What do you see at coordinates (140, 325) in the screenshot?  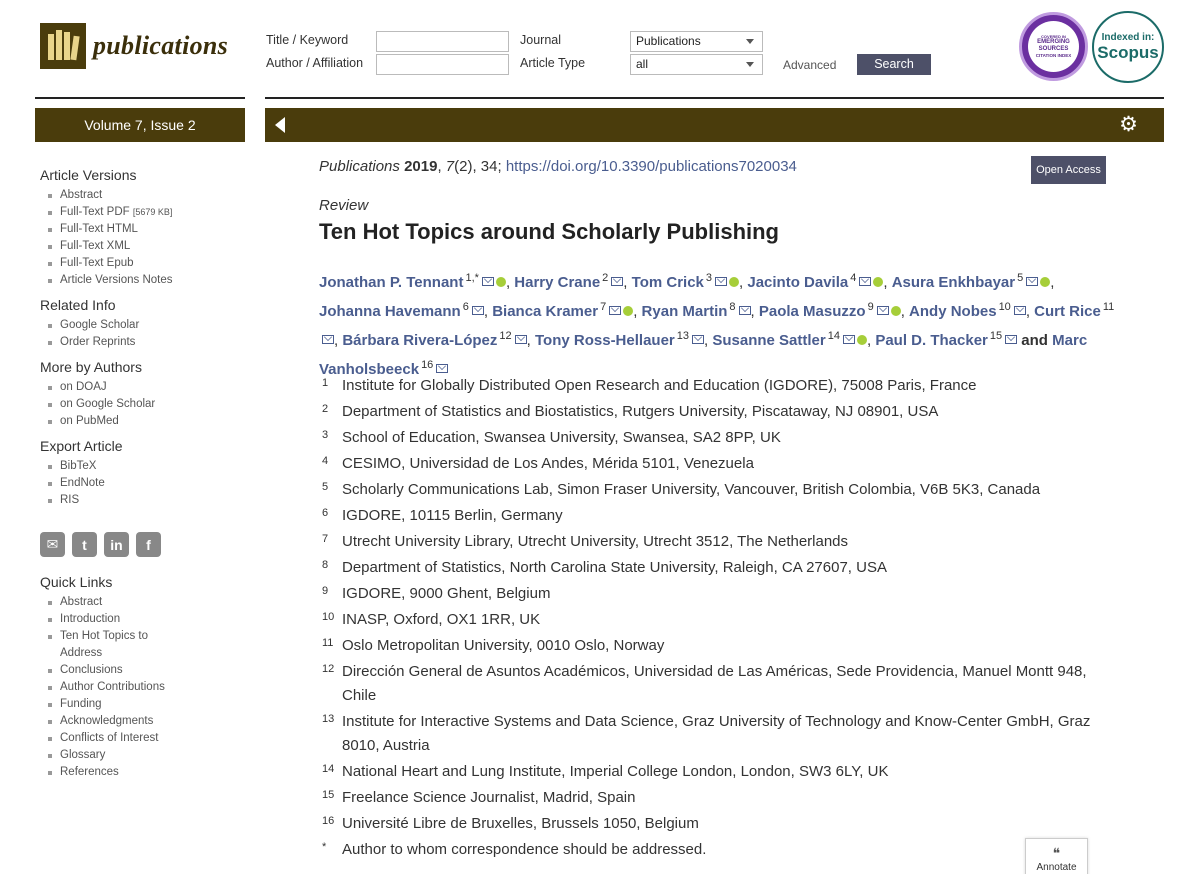 I see `sidebar-link-google-scholar: Google Scholar` at bounding box center [140, 325].